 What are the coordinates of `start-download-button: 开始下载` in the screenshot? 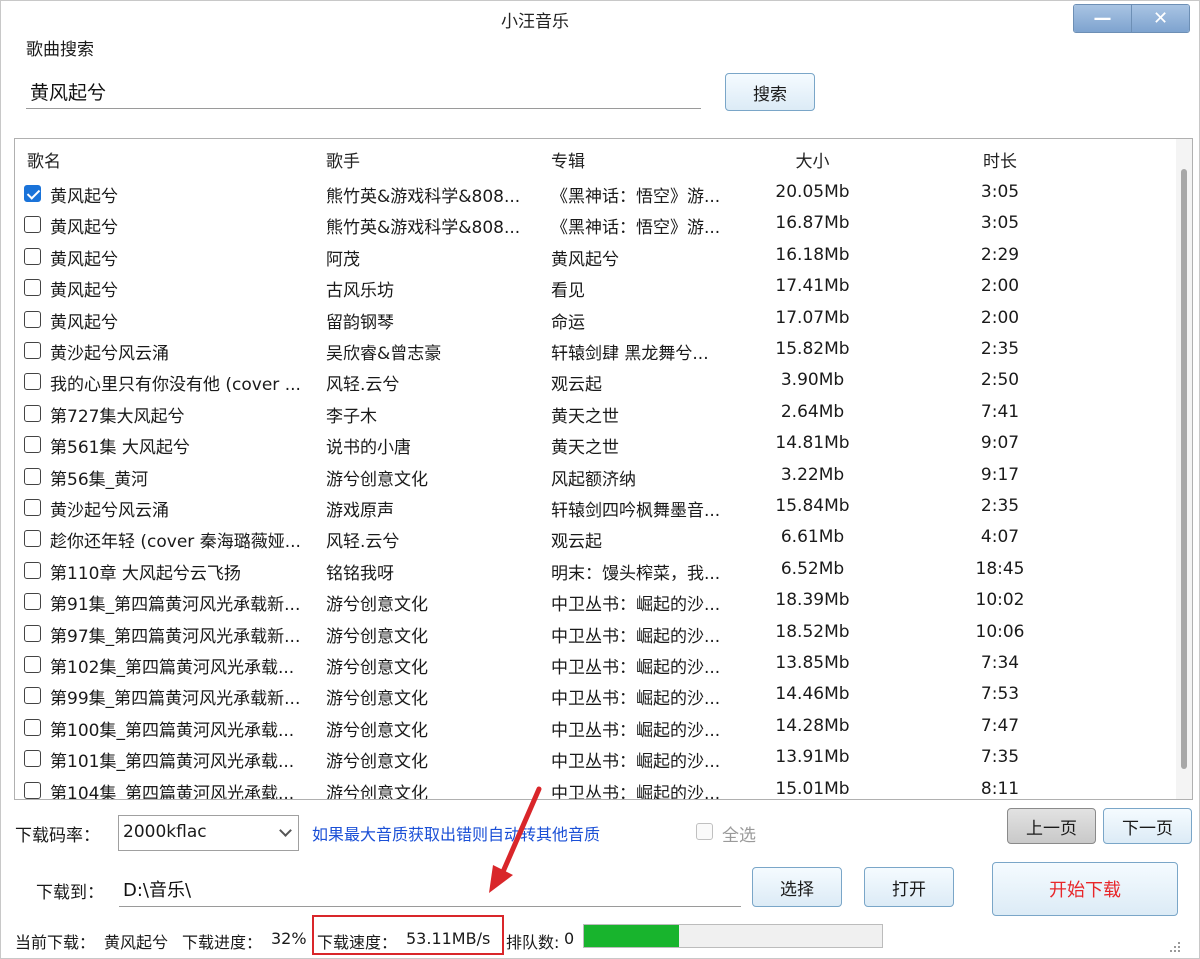 It's located at (1085, 889).